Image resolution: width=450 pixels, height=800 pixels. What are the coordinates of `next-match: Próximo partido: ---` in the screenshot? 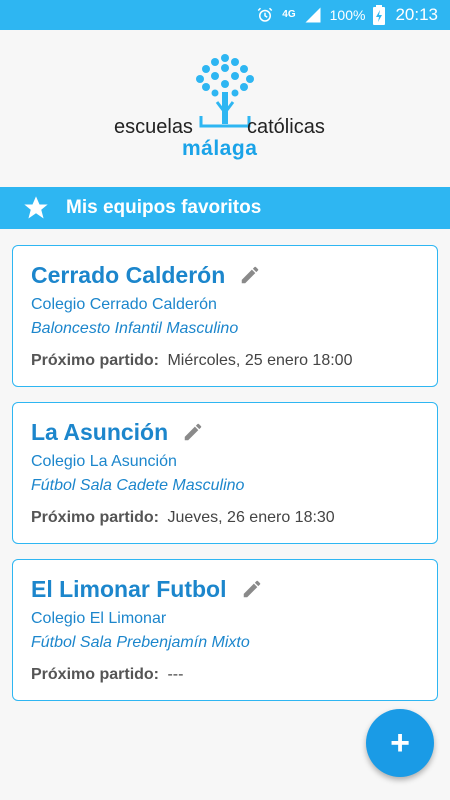 It's located at (225, 675).